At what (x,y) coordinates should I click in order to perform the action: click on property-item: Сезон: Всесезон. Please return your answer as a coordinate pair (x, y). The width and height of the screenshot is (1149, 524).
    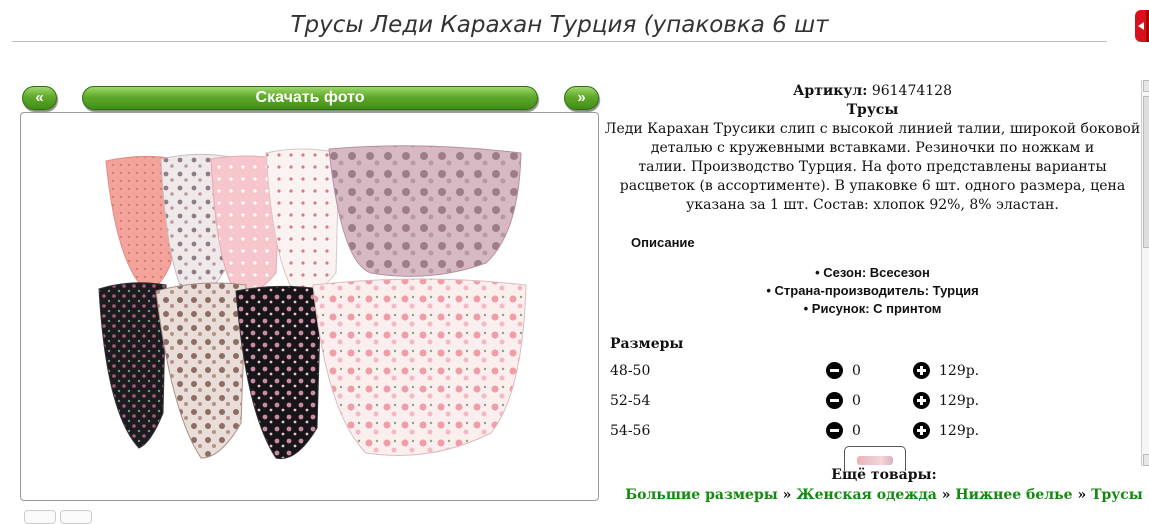
    Looking at the image, I should click on (872, 273).